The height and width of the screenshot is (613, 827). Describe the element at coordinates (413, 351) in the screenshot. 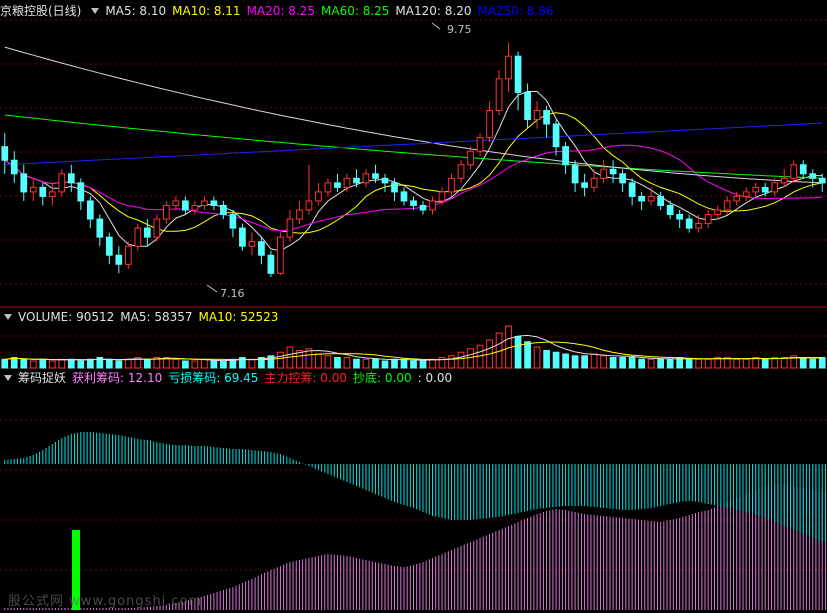

I see `vol-ma10-line` at that location.